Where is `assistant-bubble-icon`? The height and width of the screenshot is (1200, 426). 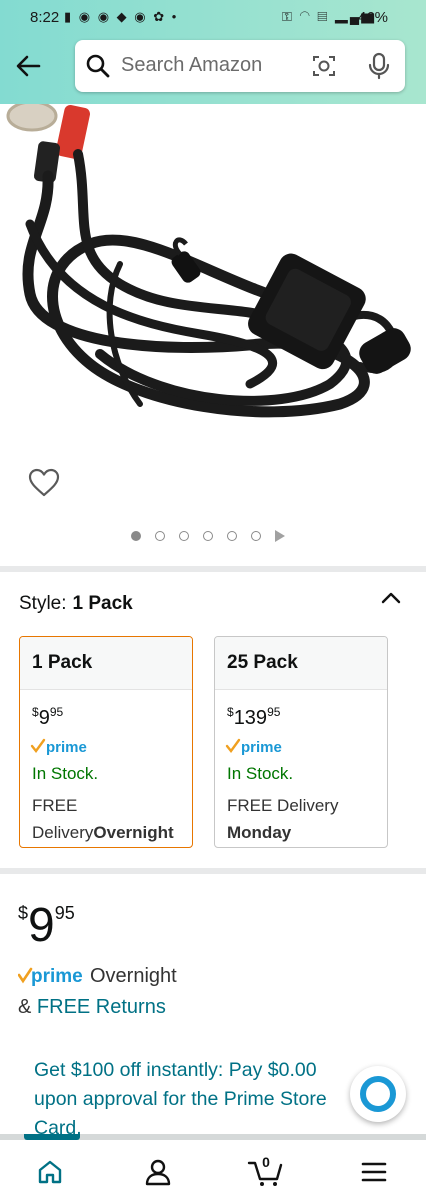 assistant-bubble-icon is located at coordinates (378, 1094).